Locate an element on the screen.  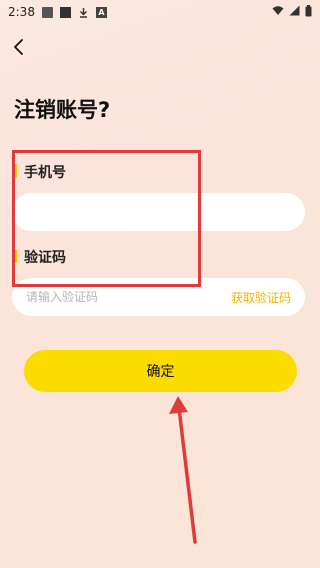
back-button is located at coordinates (20, 47).